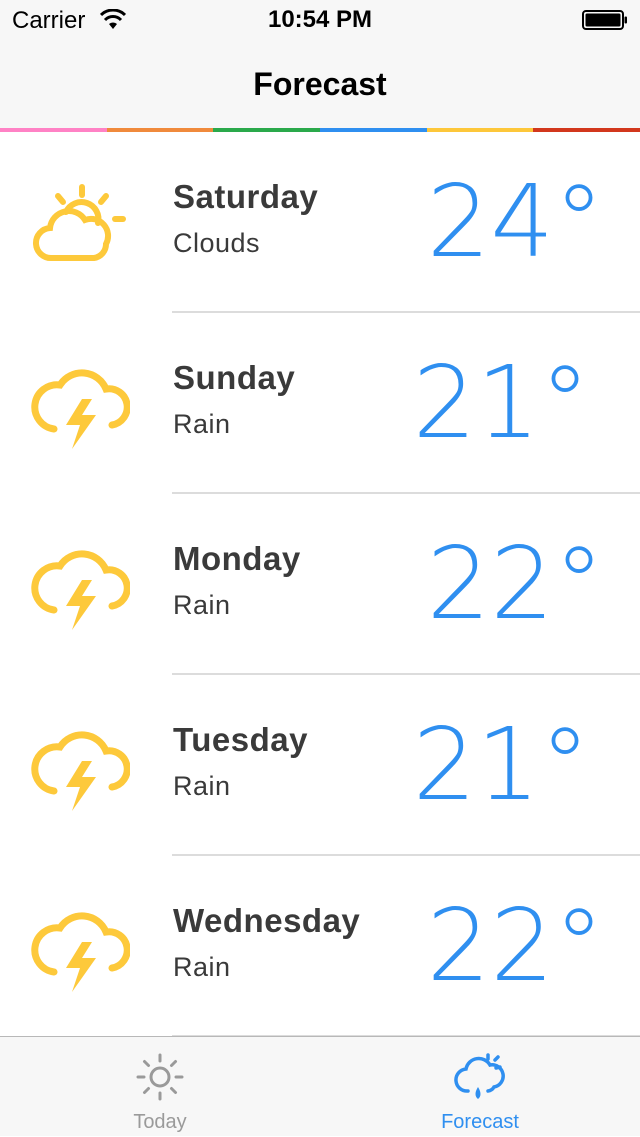  I want to click on day-label: Tuesday, so click(240, 739).